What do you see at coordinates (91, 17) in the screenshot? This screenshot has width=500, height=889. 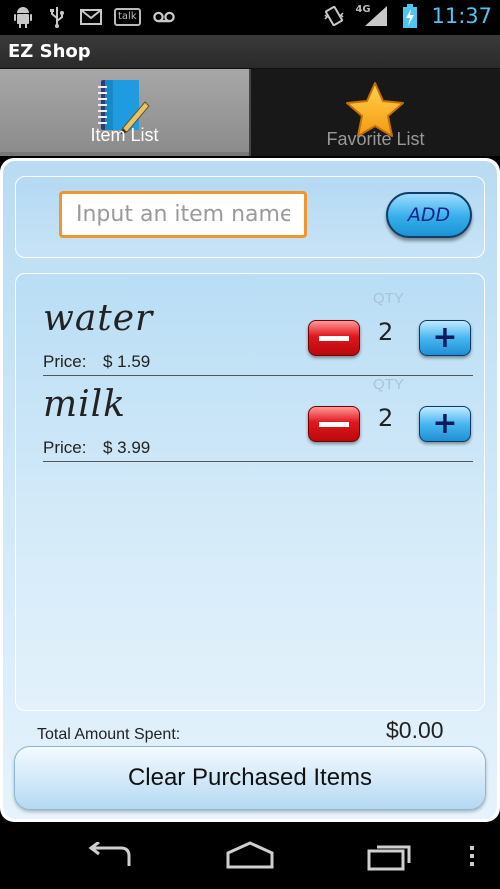 I see `gmail-icon` at bounding box center [91, 17].